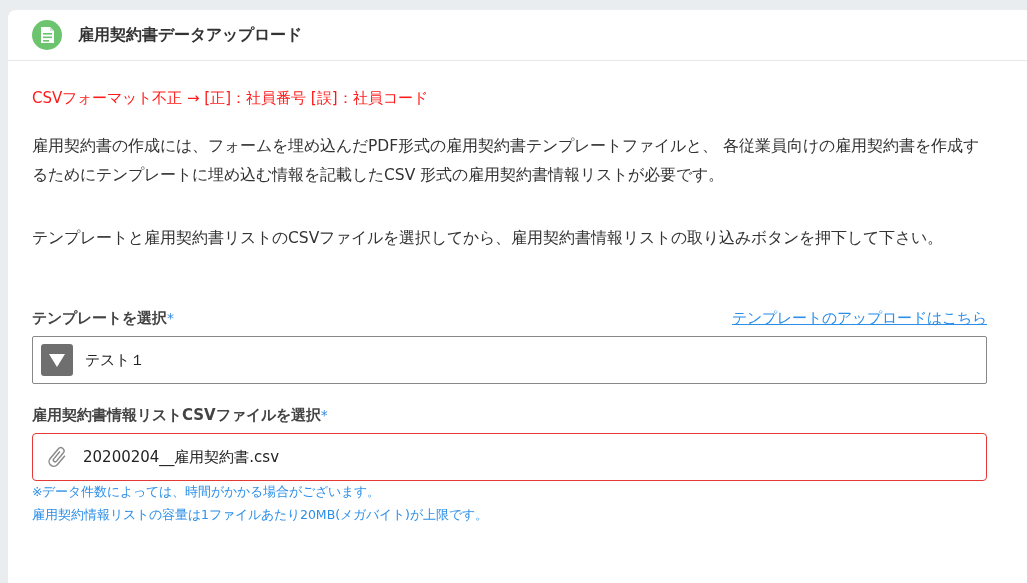 This screenshot has height=583, width=1027. I want to click on description-text: 雇用契約書の作成には、フォームを埋め込んだPDF形式の雇用契約書テンプレートファイルと、 各従業員向けの雇用契約書を作成するためにテンプレートに埋め込む情報を記載したCSV 形式の雇用契約書情報リストが必要です。, so click(506, 161).